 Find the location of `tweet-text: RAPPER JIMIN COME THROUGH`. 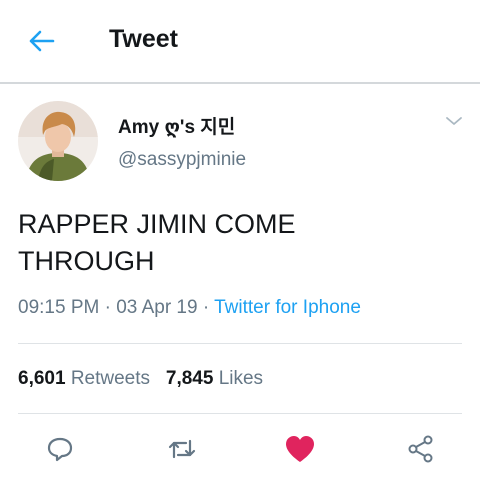

tweet-text: RAPPER JIMIN COME THROUGH is located at coordinates (238, 243).